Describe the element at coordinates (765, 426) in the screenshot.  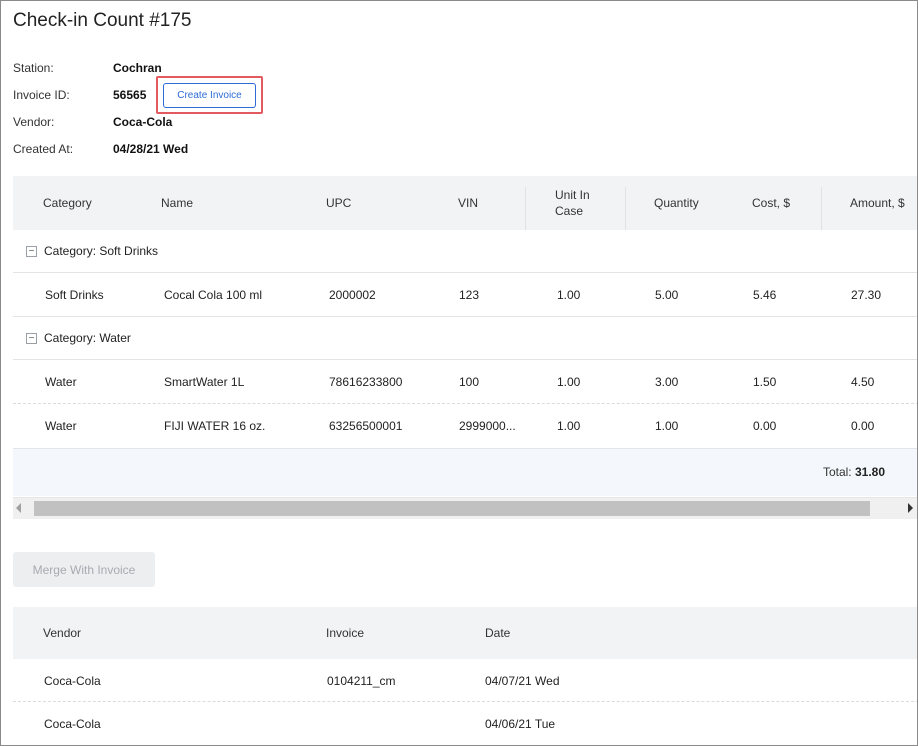
I see `cell-cost: 0.00` at that location.